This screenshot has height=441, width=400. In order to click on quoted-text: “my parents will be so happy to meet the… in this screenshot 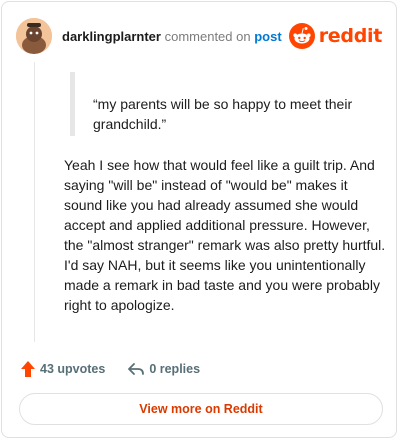, I will do `click(220, 104)`.